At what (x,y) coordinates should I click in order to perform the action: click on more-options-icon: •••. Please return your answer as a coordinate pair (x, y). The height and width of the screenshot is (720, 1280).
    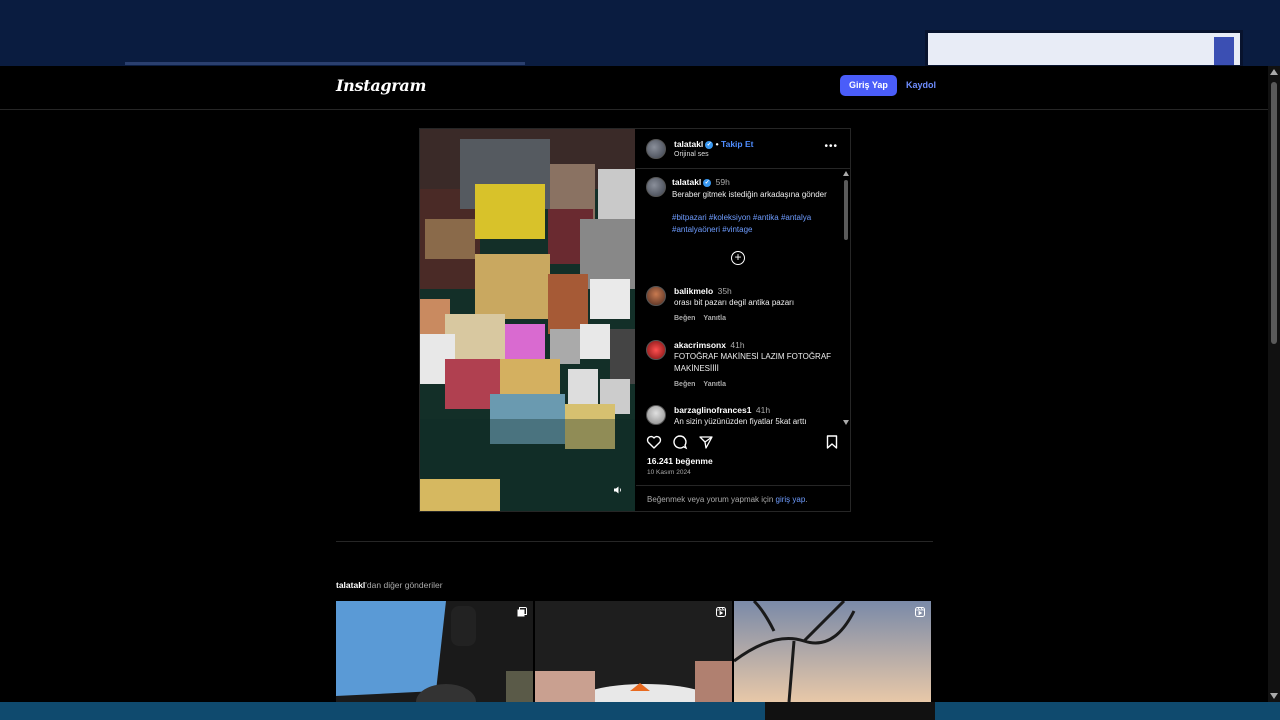
    Looking at the image, I should click on (831, 146).